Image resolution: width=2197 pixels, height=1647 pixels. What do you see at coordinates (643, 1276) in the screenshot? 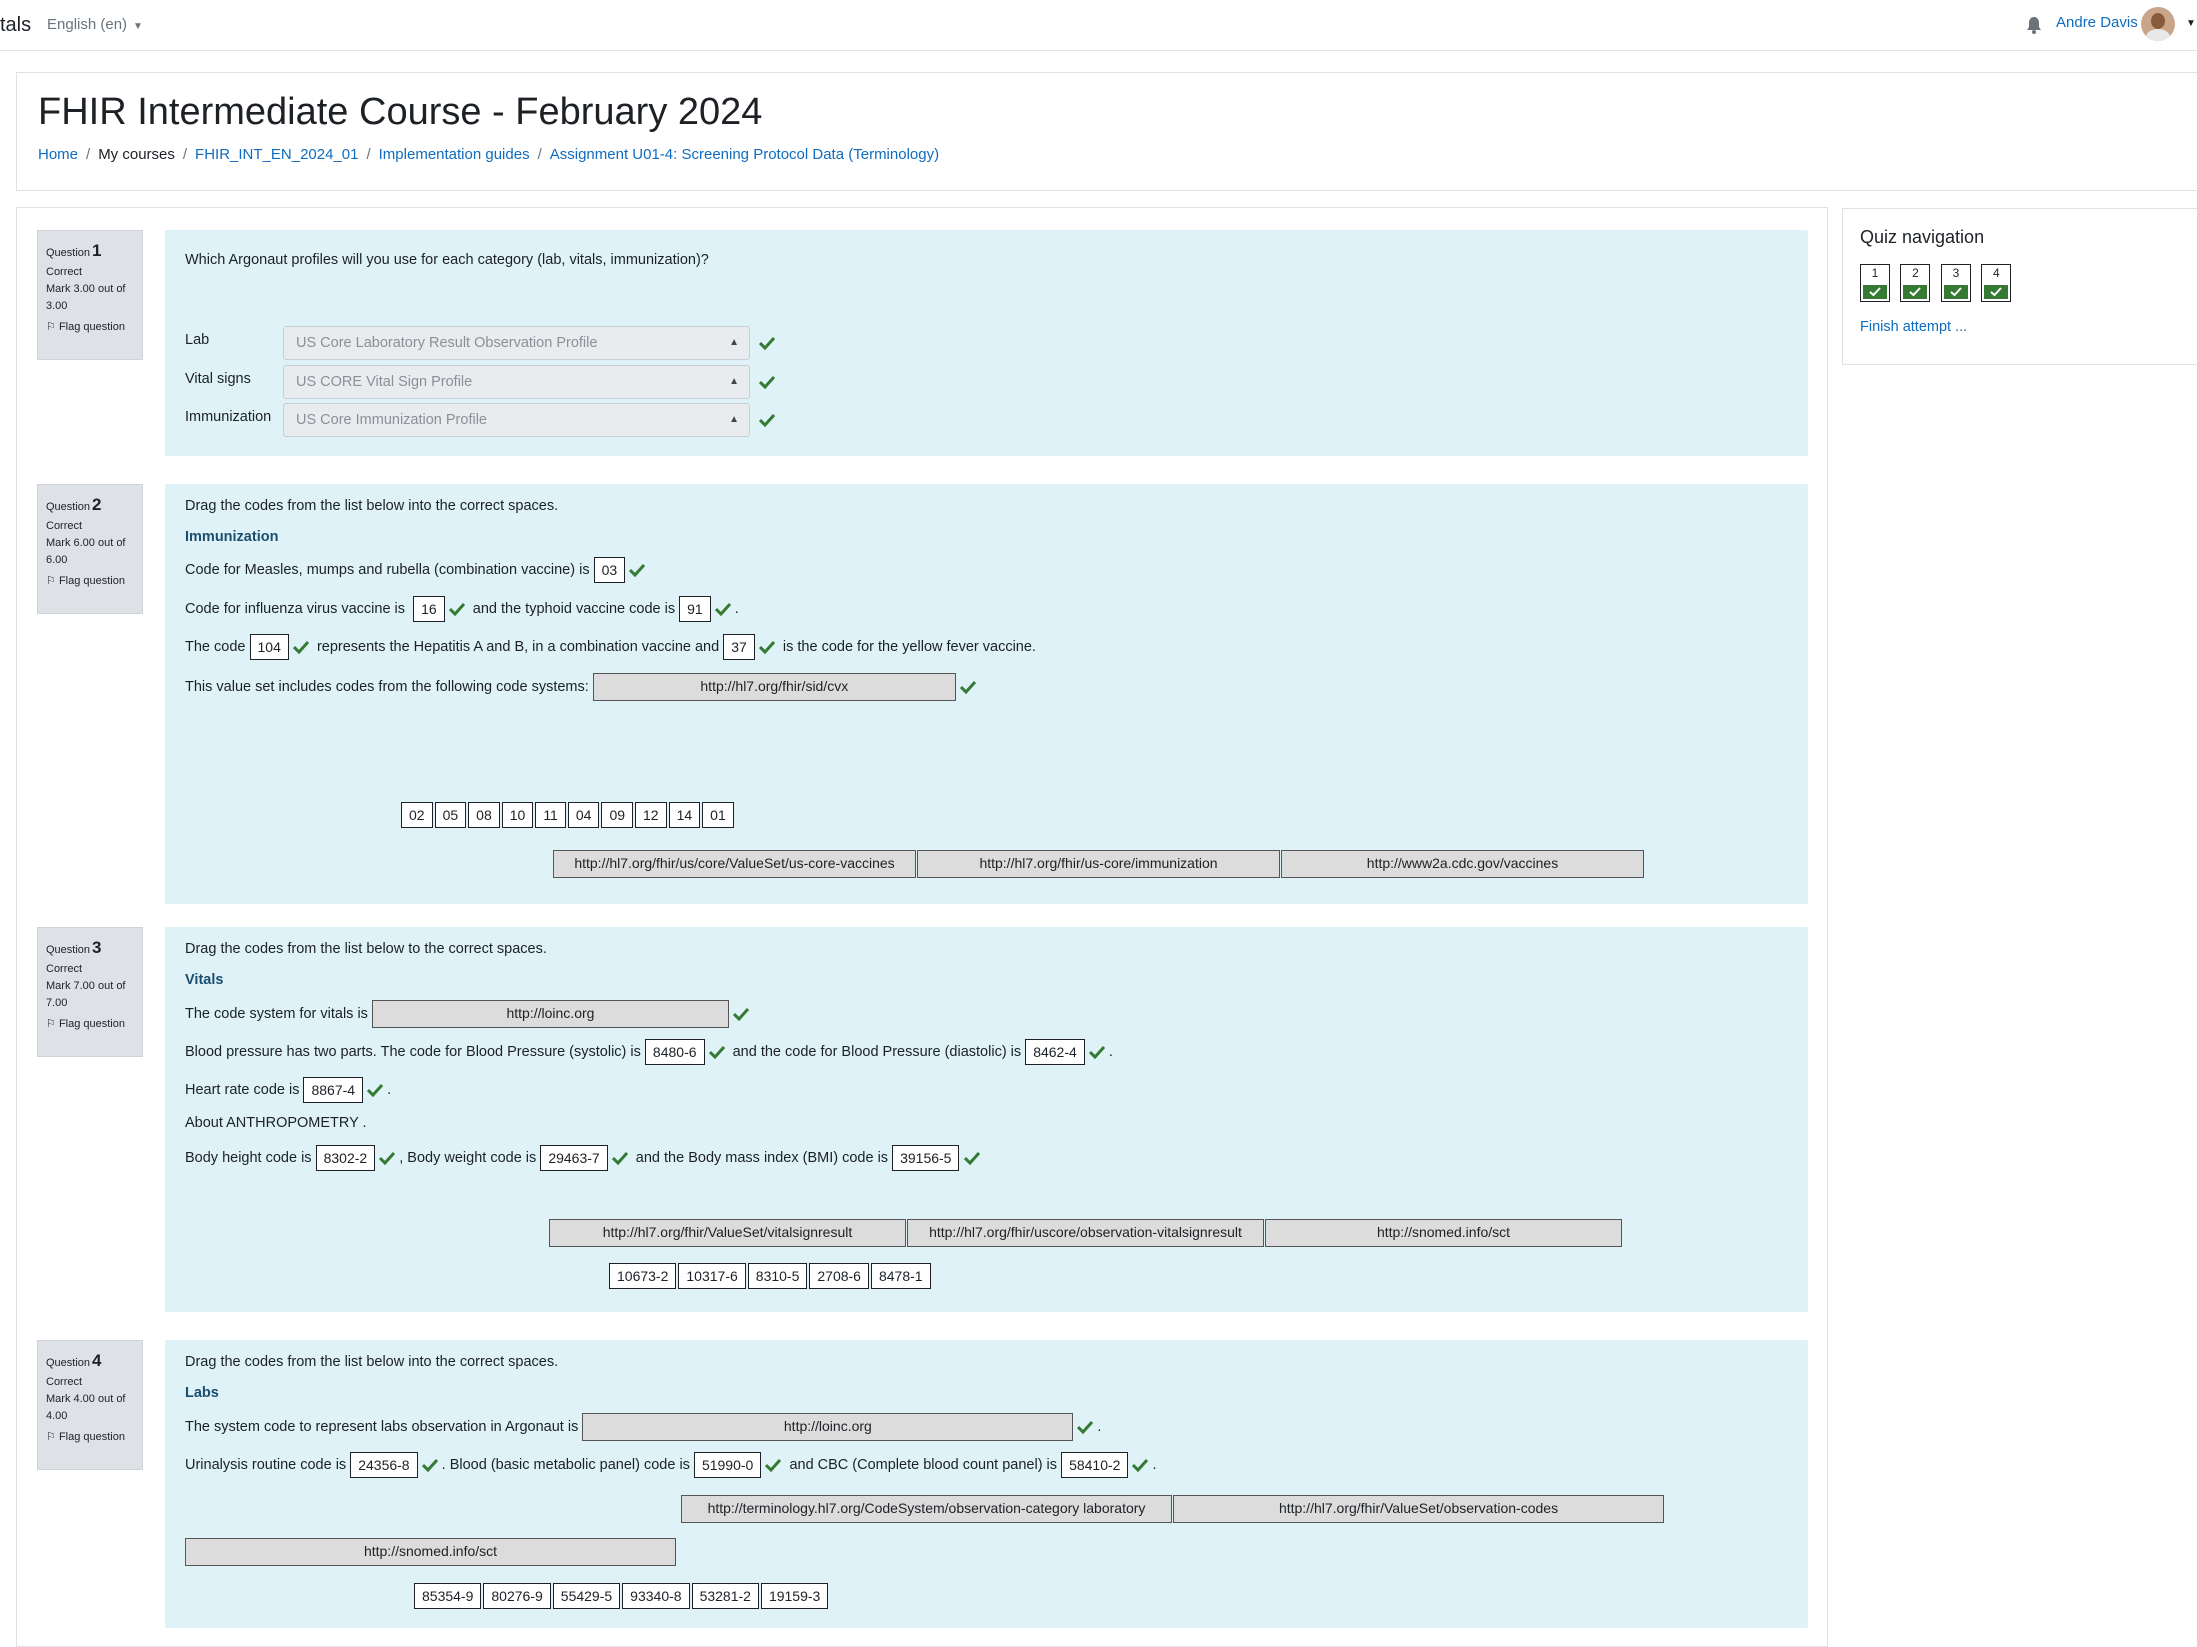
I see `drag-choice: 10673-2` at bounding box center [643, 1276].